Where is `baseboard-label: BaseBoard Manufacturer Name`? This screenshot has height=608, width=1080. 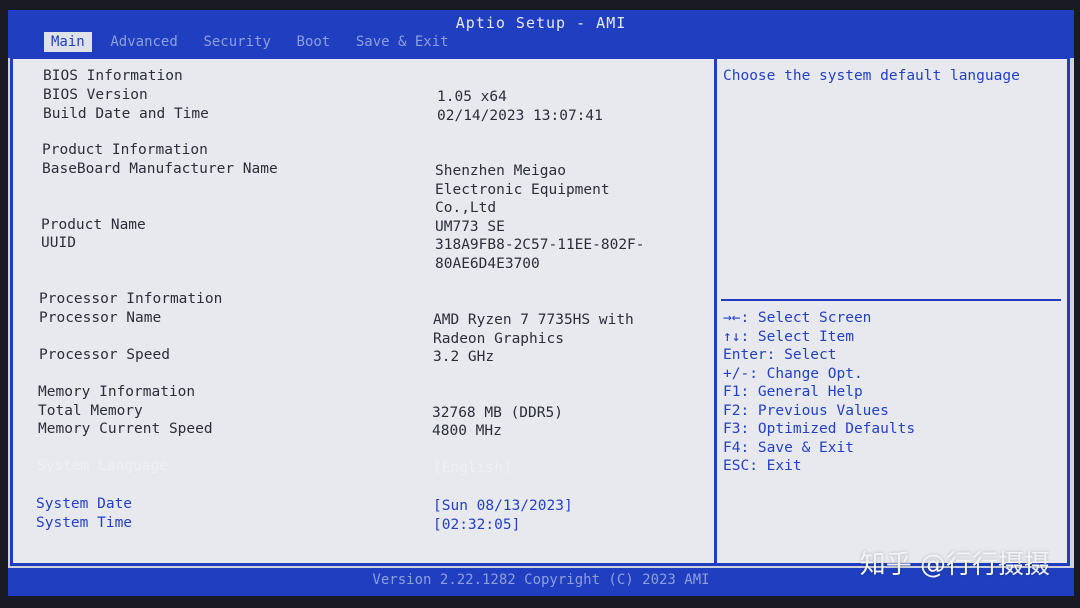
baseboard-label: BaseBoard Manufacturer Name is located at coordinates (160, 169).